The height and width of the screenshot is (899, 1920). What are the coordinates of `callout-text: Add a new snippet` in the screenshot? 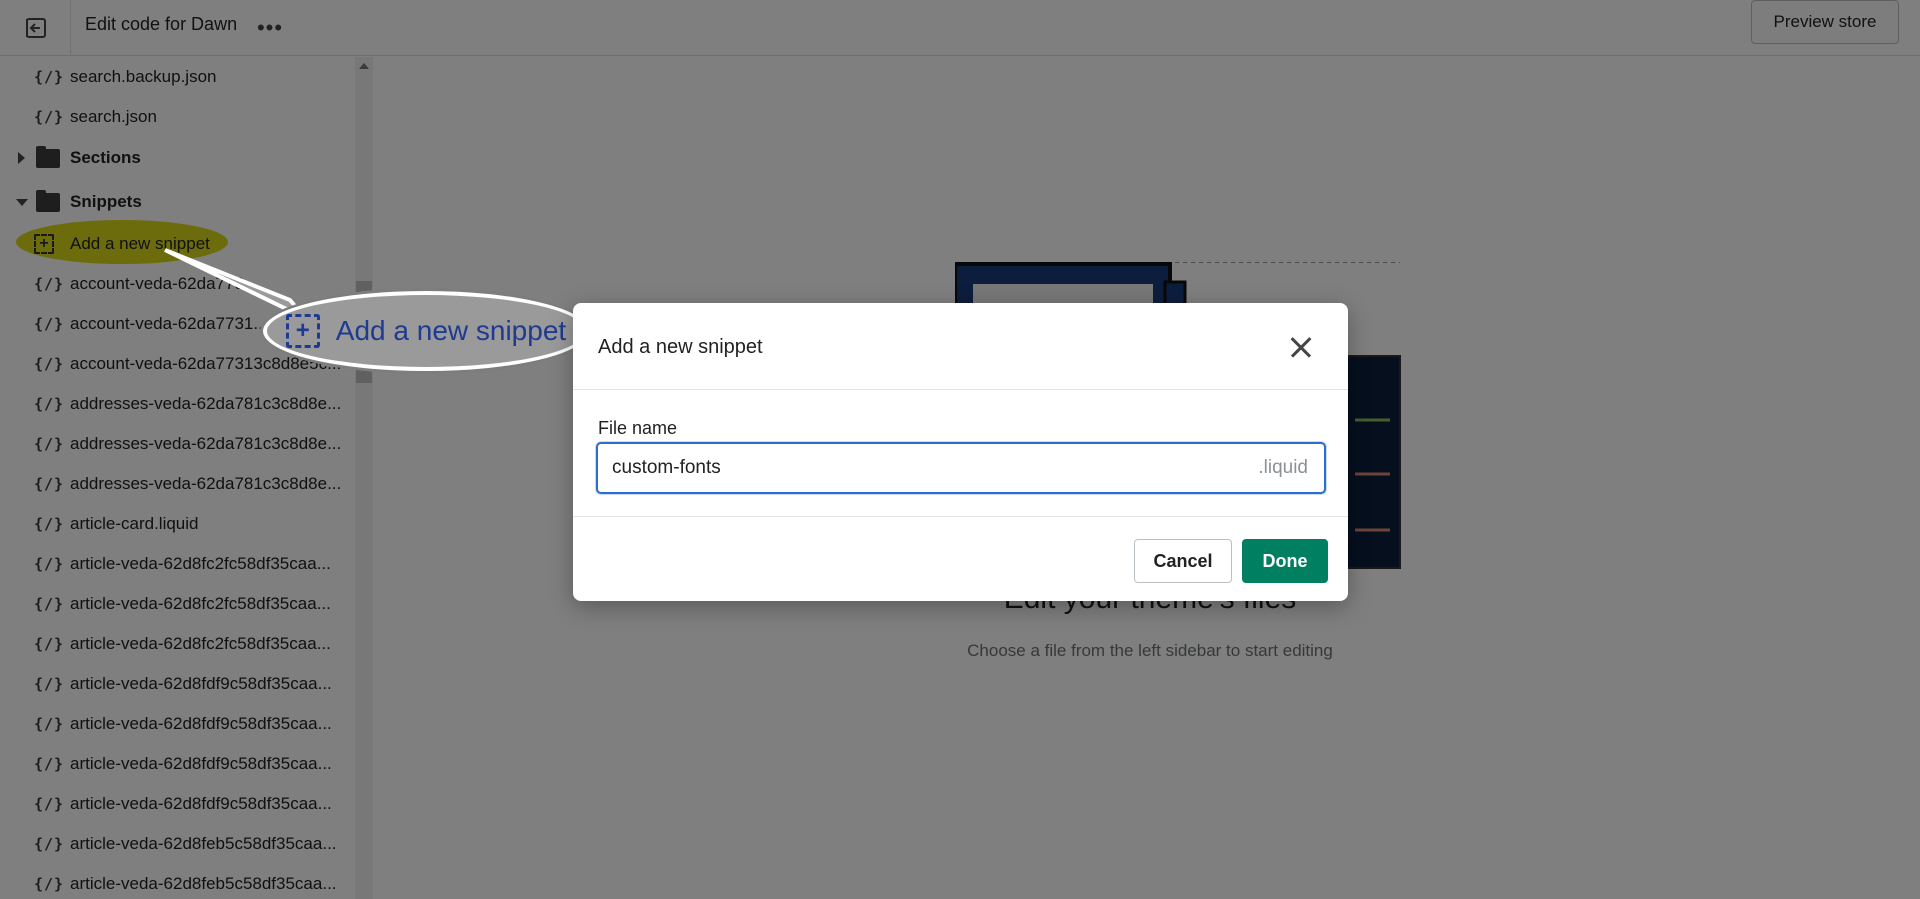 It's located at (451, 330).